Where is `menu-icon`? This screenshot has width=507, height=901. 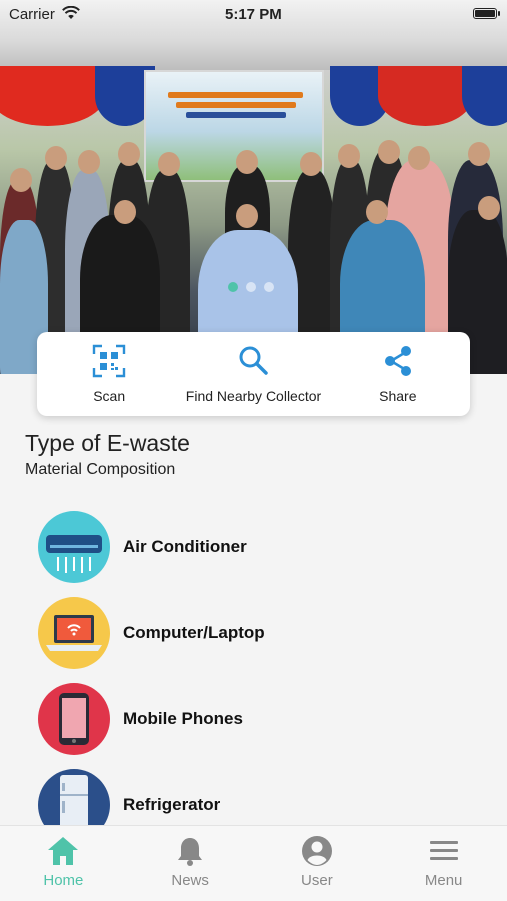 menu-icon is located at coordinates (443, 850).